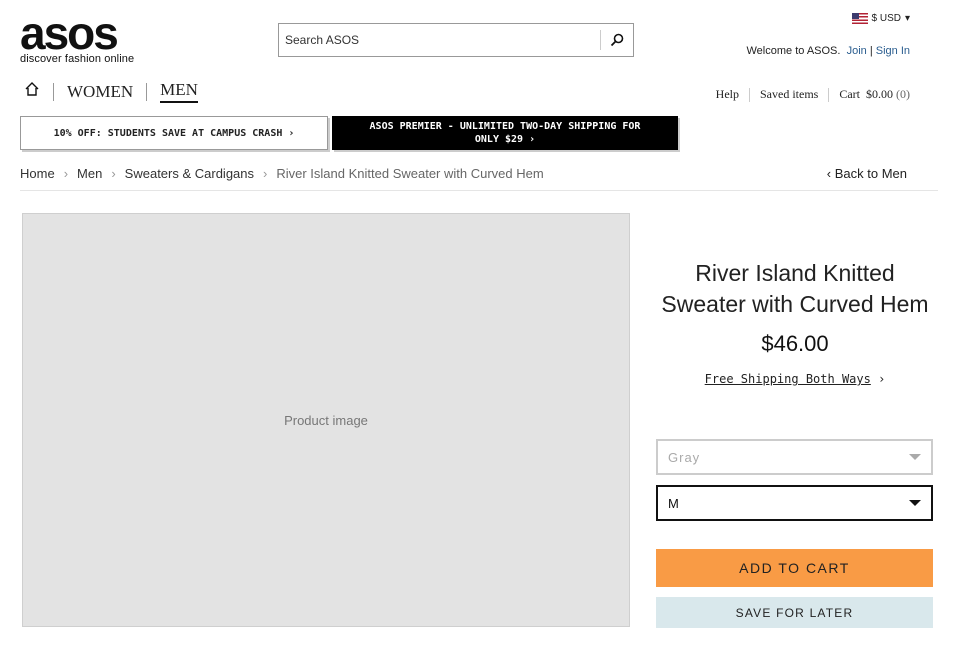  What do you see at coordinates (37, 173) in the screenshot?
I see `breadcrumb-home: Home` at bounding box center [37, 173].